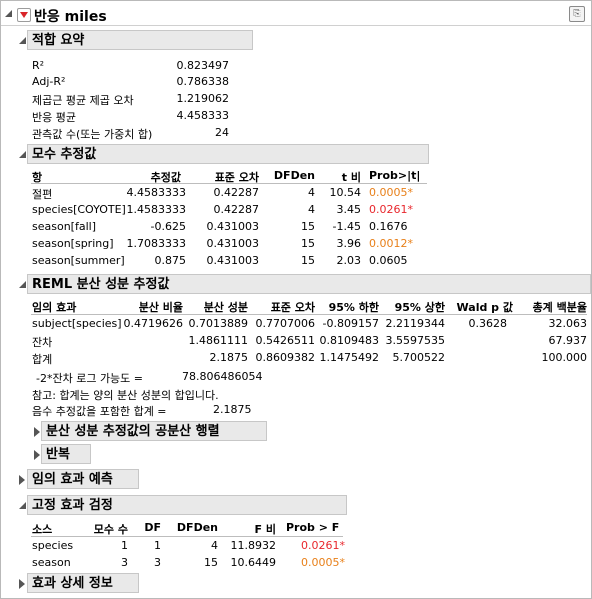 Image resolution: width=592 pixels, height=599 pixels. What do you see at coordinates (156, 192) in the screenshot?
I see `table-cell: 4.4583333` at bounding box center [156, 192].